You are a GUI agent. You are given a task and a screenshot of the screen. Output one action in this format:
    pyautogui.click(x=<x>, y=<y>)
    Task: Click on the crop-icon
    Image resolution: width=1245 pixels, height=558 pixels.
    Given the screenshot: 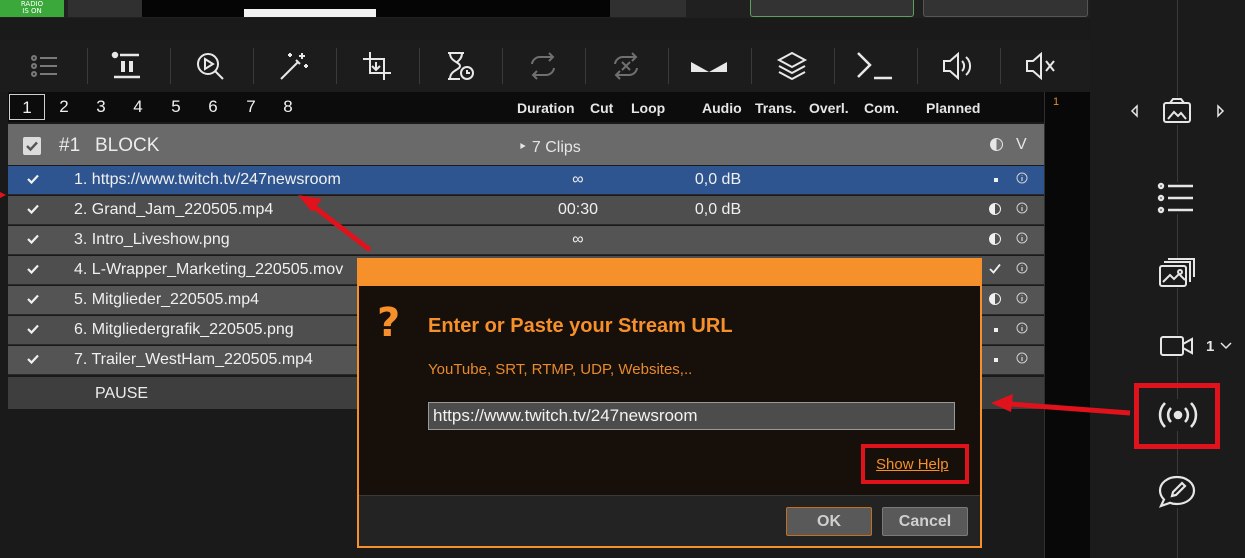 What is the action you would take?
    pyautogui.click(x=377, y=66)
    